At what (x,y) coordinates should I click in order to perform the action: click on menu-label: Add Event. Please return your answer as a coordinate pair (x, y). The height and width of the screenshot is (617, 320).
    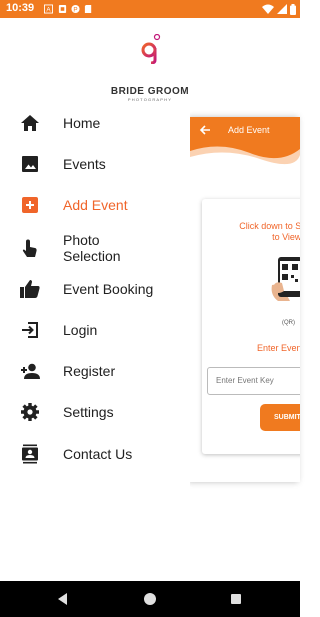
    Looking at the image, I should click on (95, 205).